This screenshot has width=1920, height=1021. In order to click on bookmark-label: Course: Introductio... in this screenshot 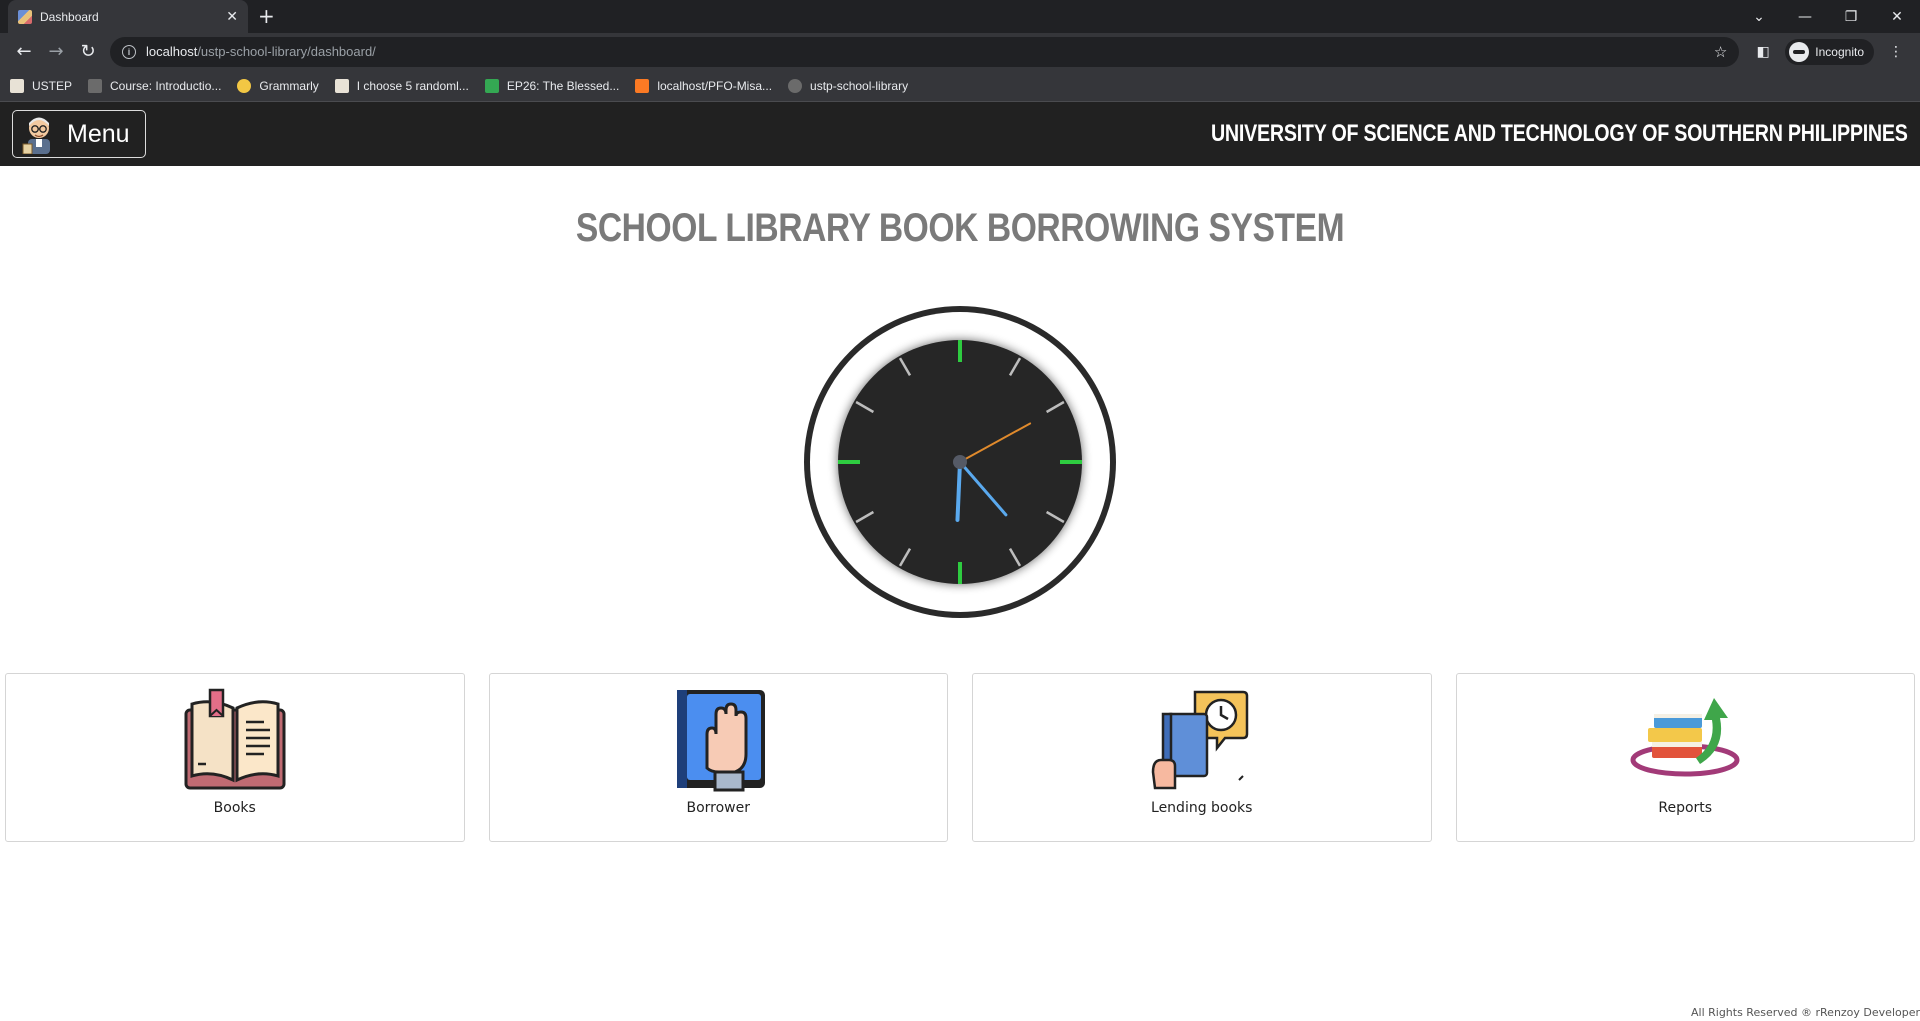, I will do `click(166, 85)`.